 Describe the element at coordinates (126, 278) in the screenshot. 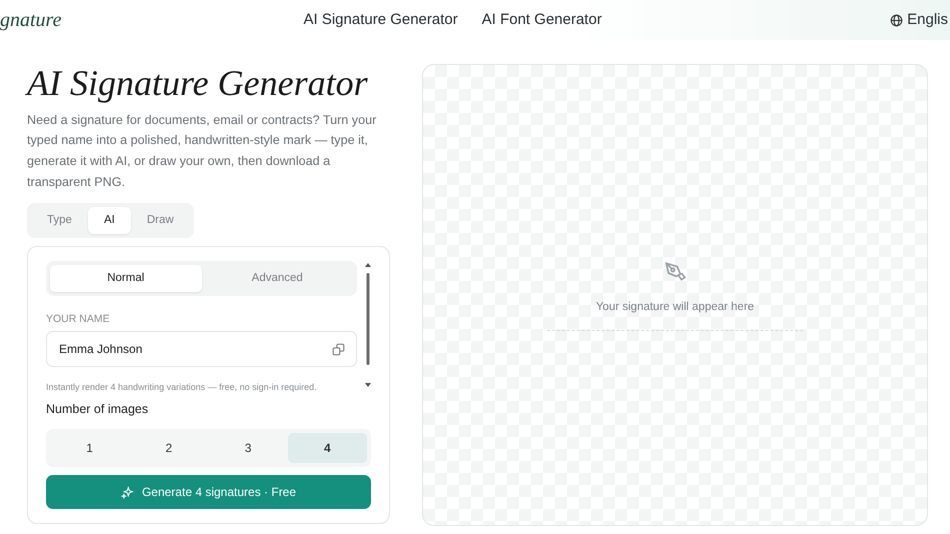

I see `mode-tab: Normal` at that location.